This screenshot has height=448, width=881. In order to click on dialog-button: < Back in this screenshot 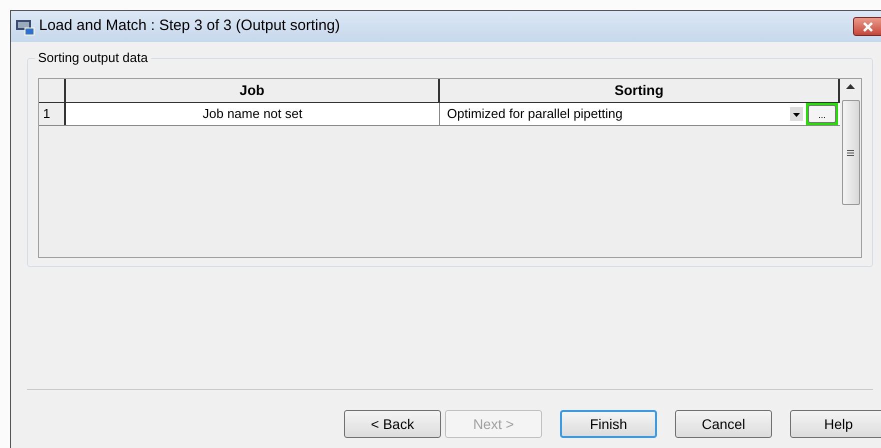, I will do `click(392, 424)`.